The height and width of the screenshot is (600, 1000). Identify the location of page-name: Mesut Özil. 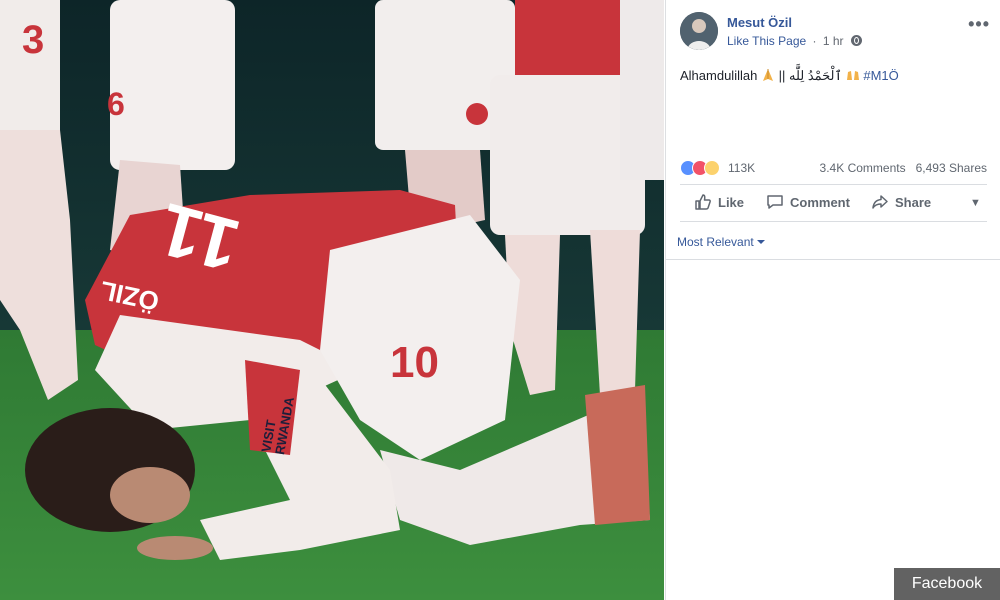
(759, 22).